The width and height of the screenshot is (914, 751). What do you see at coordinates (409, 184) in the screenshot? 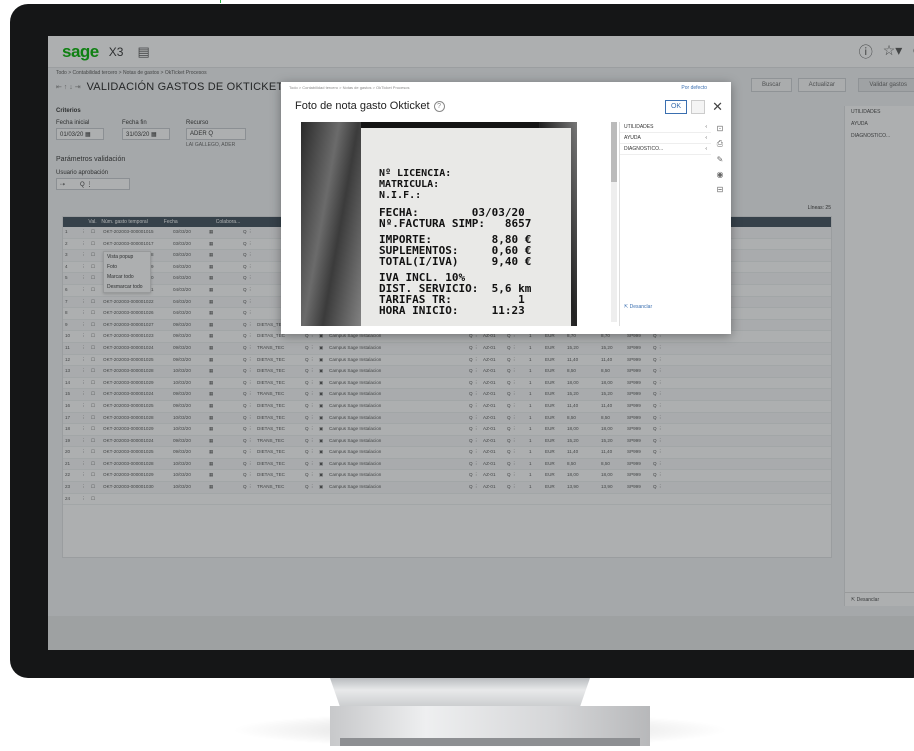
I see `receipt-line: MATRICULA:` at bounding box center [409, 184].